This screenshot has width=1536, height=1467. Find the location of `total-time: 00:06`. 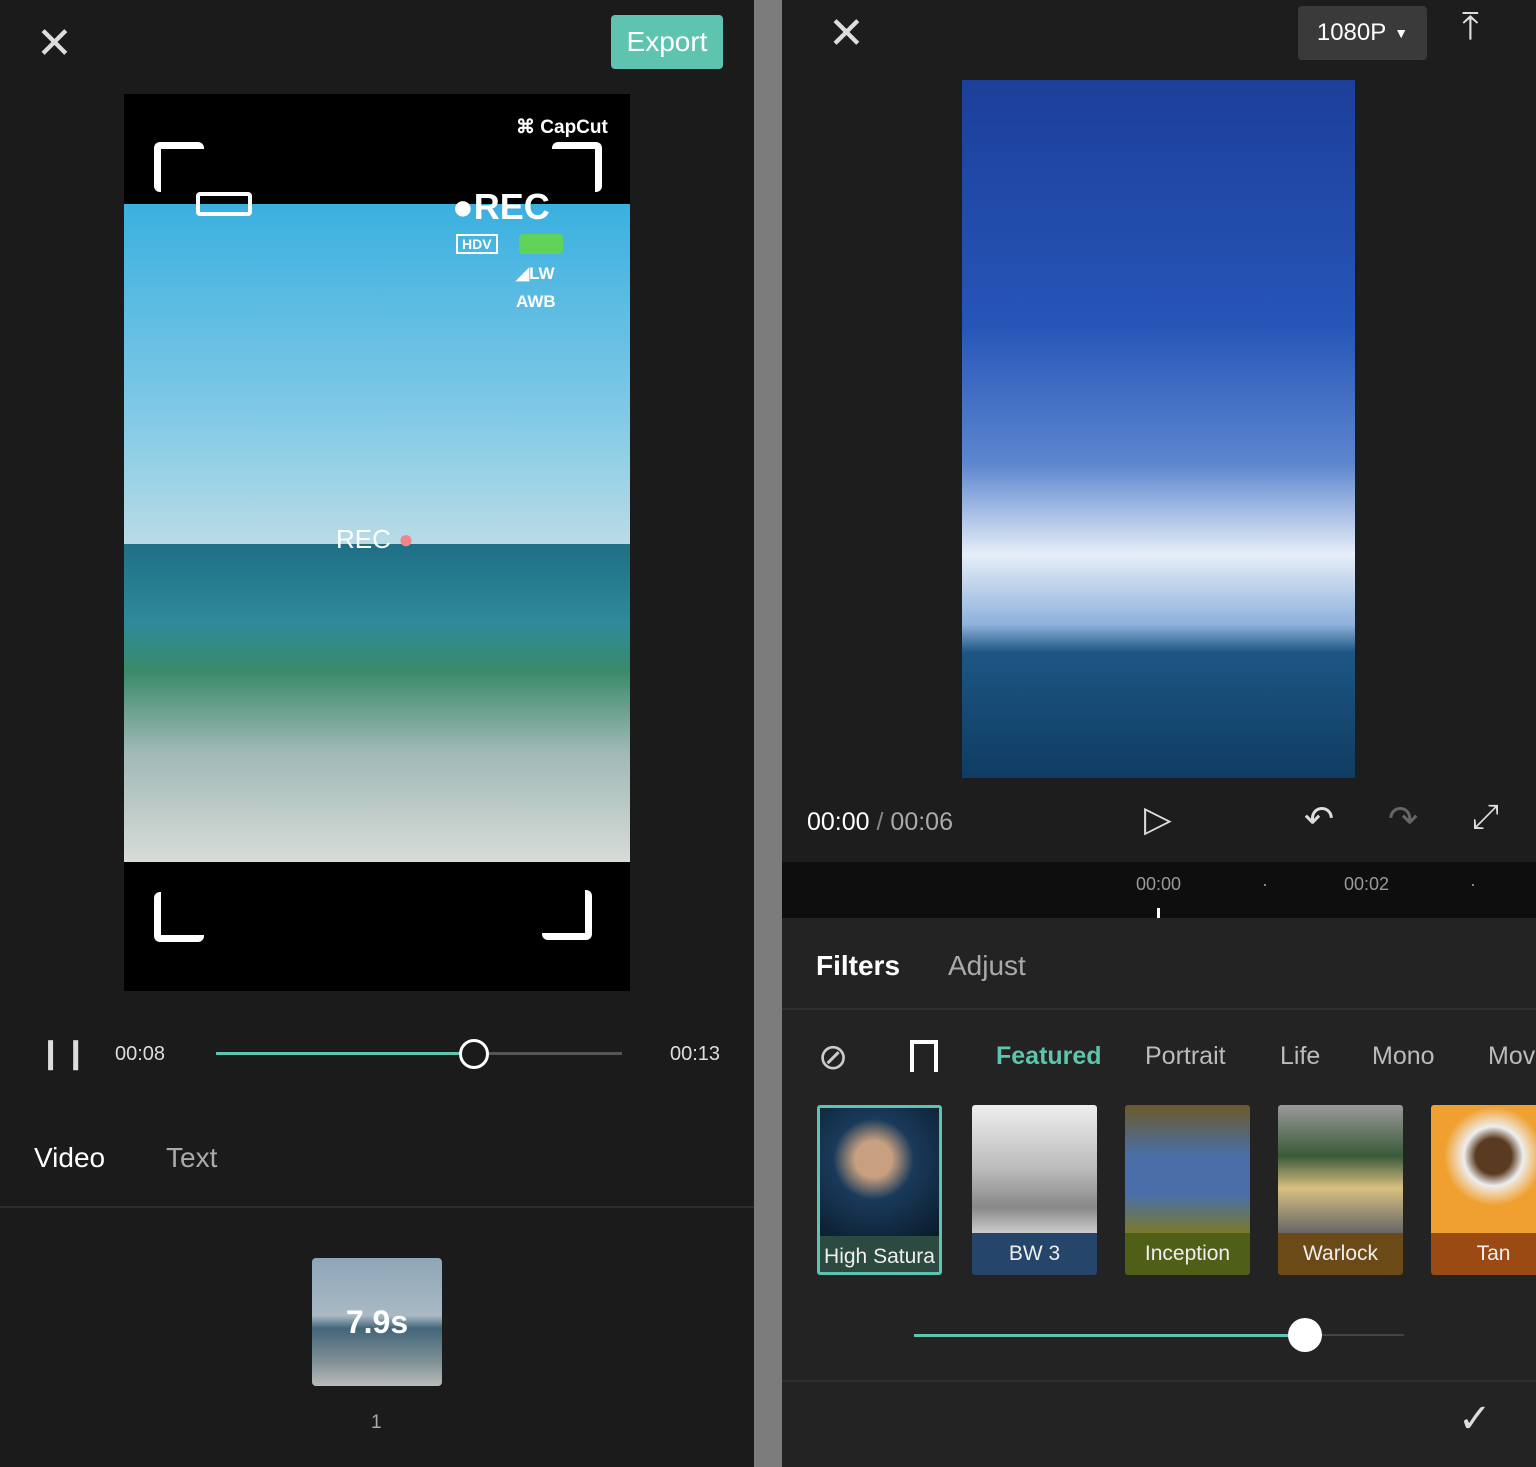

total-time: 00:06 is located at coordinates (921, 822).